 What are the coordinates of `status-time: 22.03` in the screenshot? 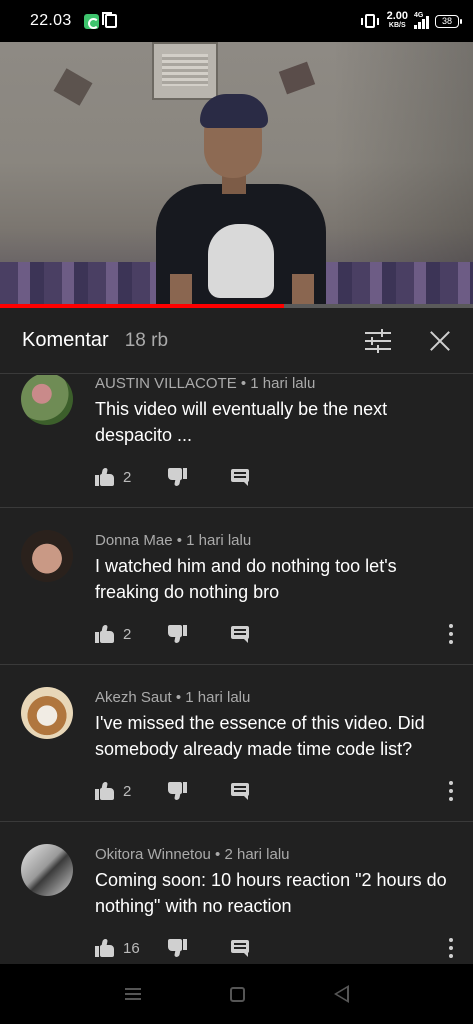 It's located at (51, 20).